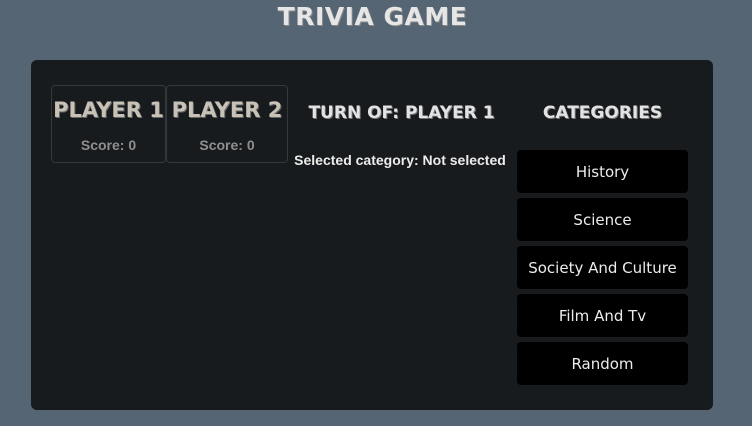 This screenshot has width=752, height=426. Describe the element at coordinates (401, 113) in the screenshot. I see `turn-indicator: TURN OF: PLAYER 1` at that location.